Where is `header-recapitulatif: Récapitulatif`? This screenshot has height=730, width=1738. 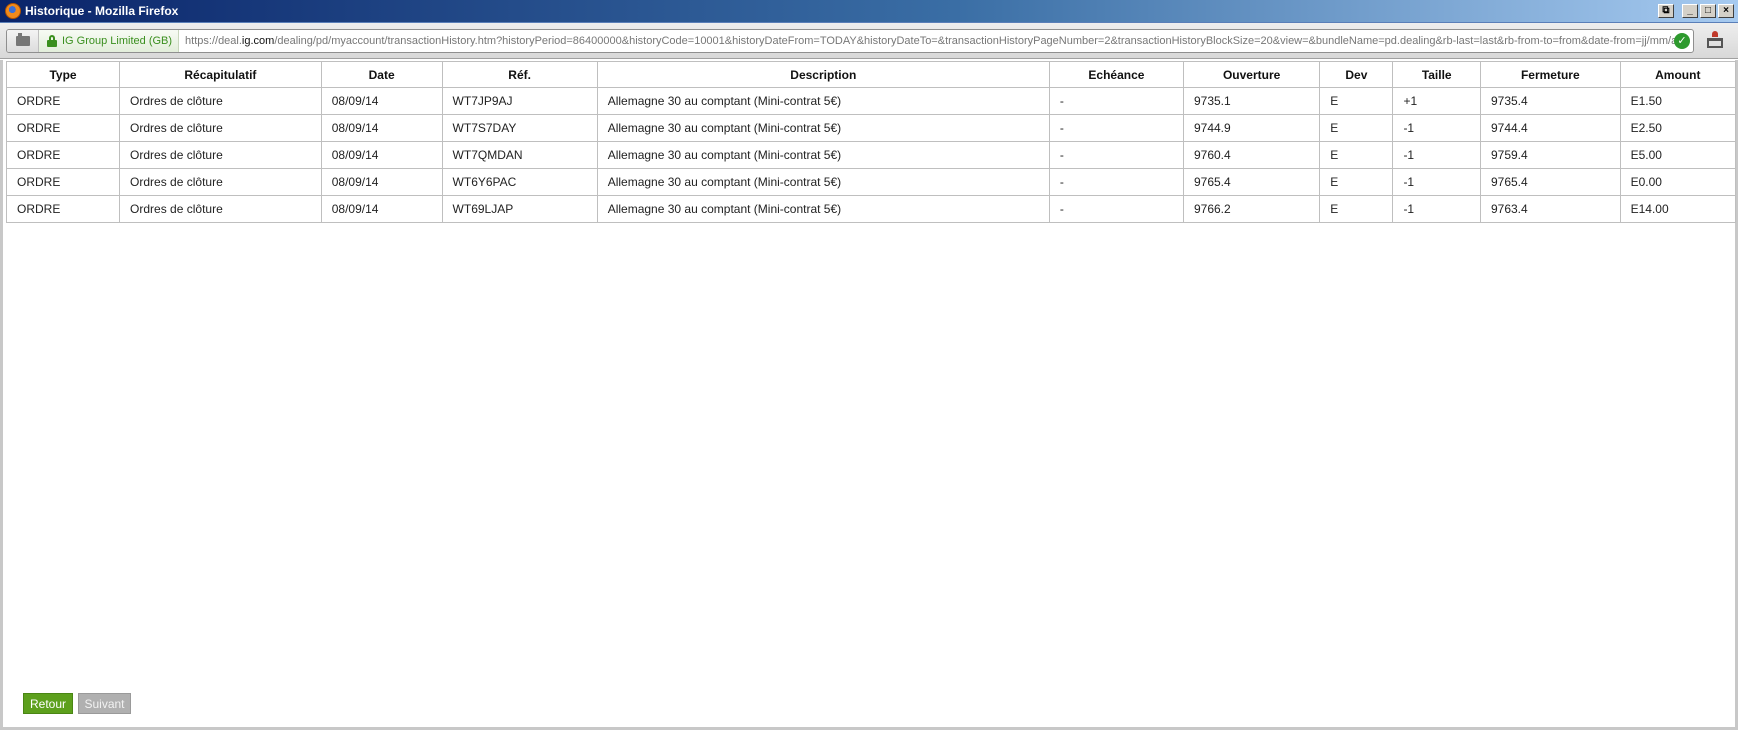
header-recapitulatif: Récapitulatif is located at coordinates (220, 74).